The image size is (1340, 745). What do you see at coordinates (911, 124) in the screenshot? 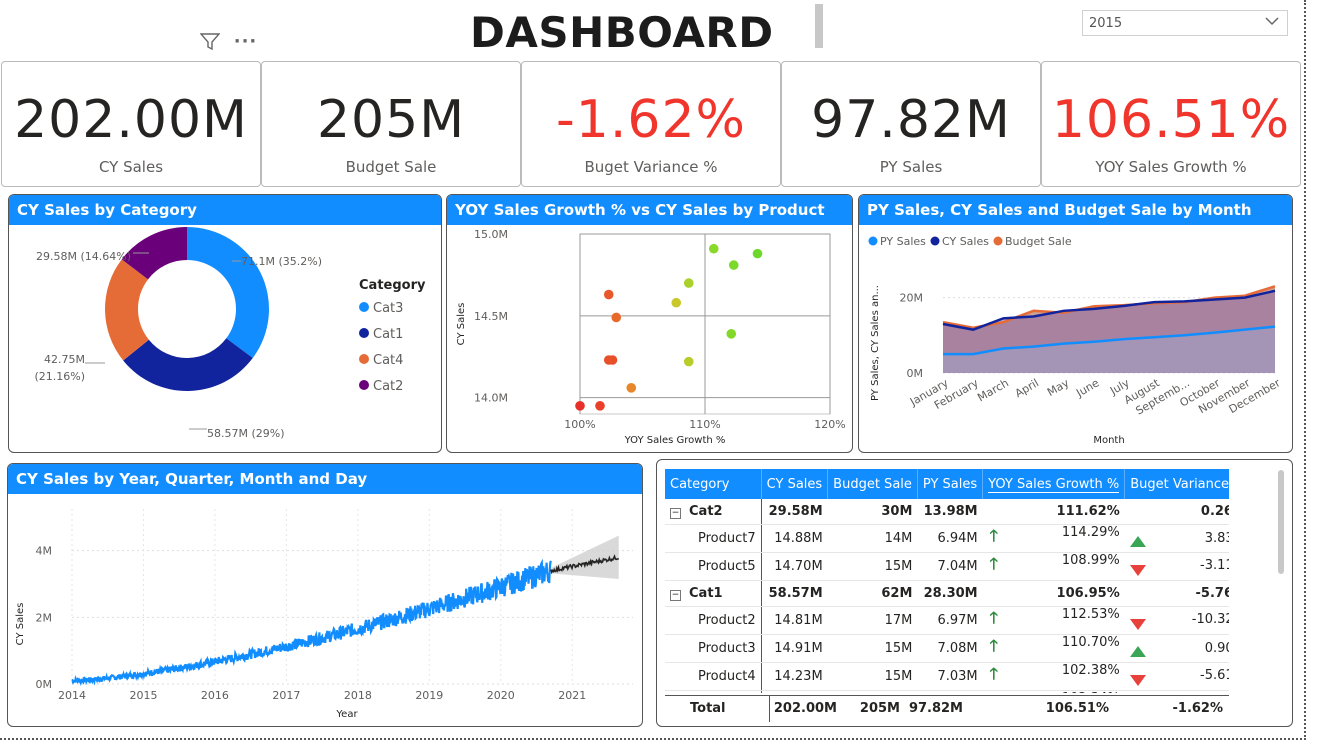
I see `kpi-card-py-sales: 97.82M PY Sales` at bounding box center [911, 124].